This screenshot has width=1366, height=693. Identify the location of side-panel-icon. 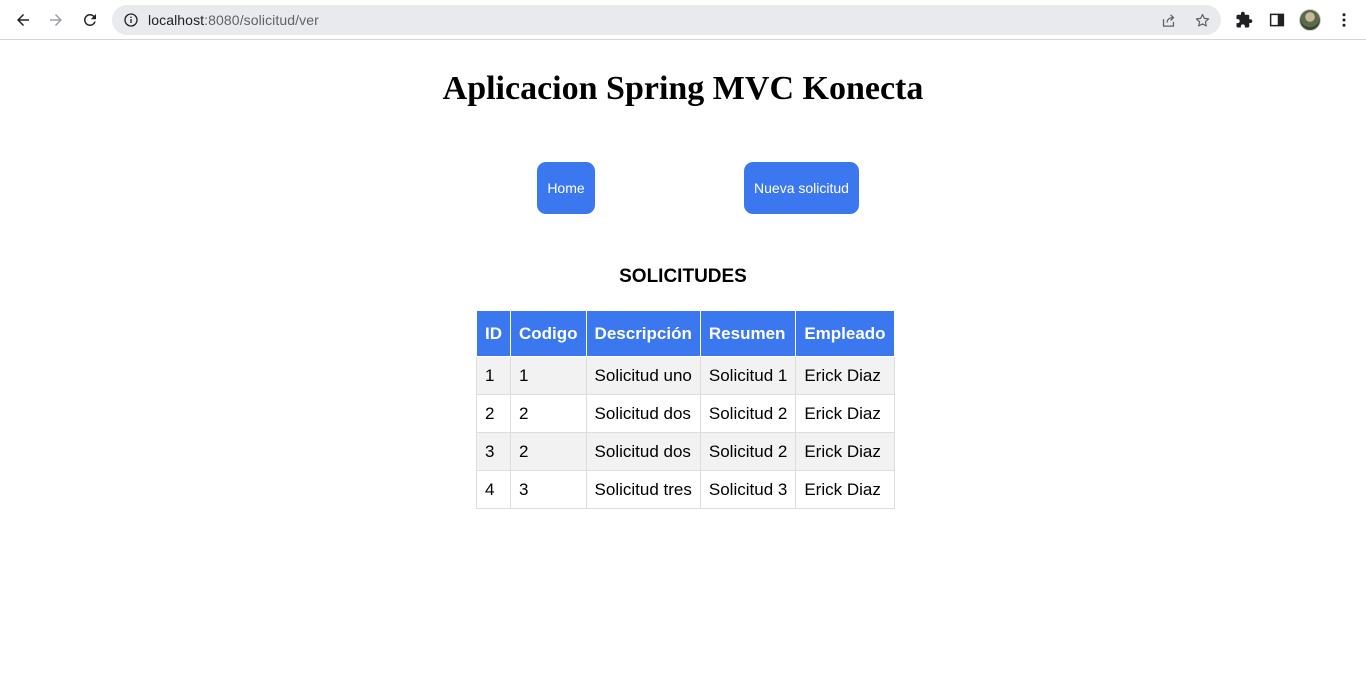
(1277, 20).